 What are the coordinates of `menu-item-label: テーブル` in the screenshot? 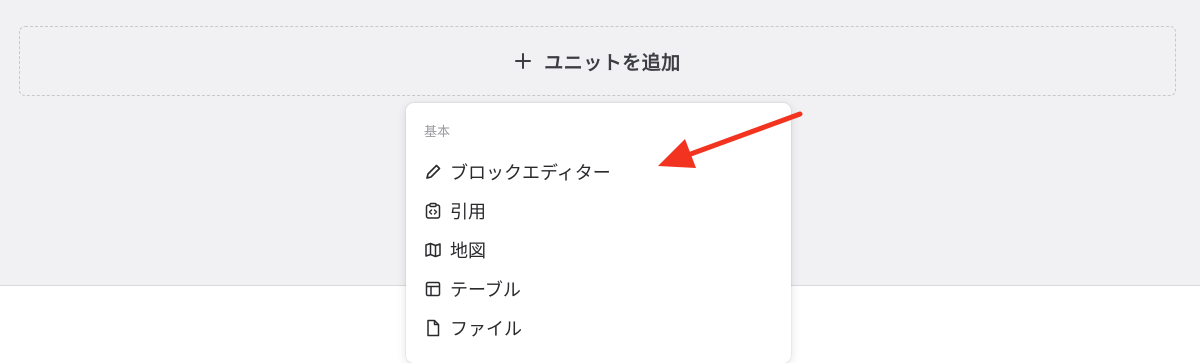 It's located at (485, 290).